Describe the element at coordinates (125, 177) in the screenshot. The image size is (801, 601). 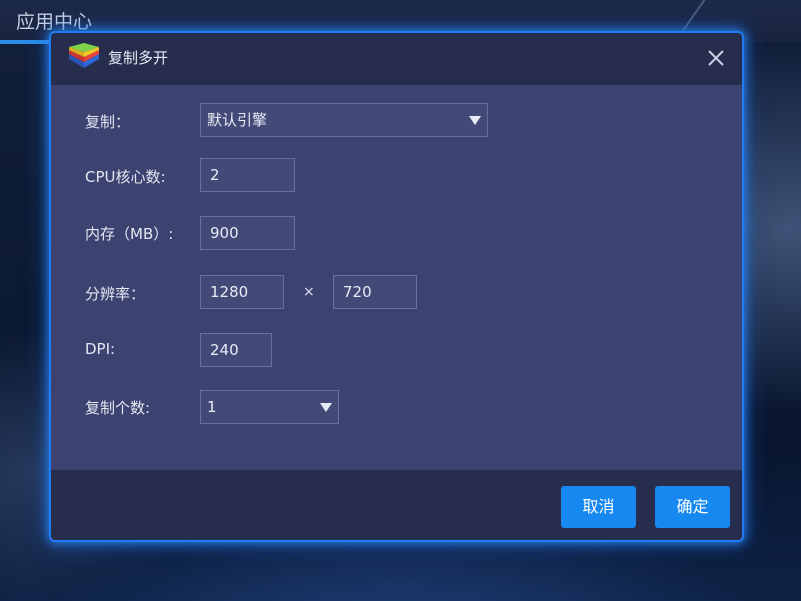
I see `cpu-label: CPU核心数:` at that location.